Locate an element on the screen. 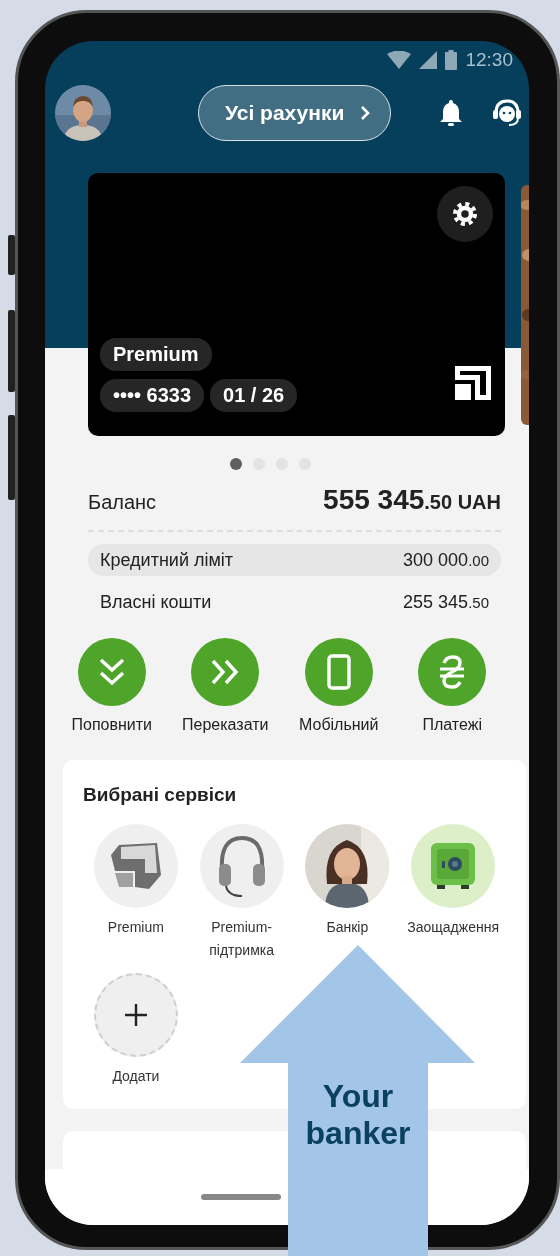 This screenshot has width=560, height=1256. service-label: Заощадження is located at coordinates (453, 928).